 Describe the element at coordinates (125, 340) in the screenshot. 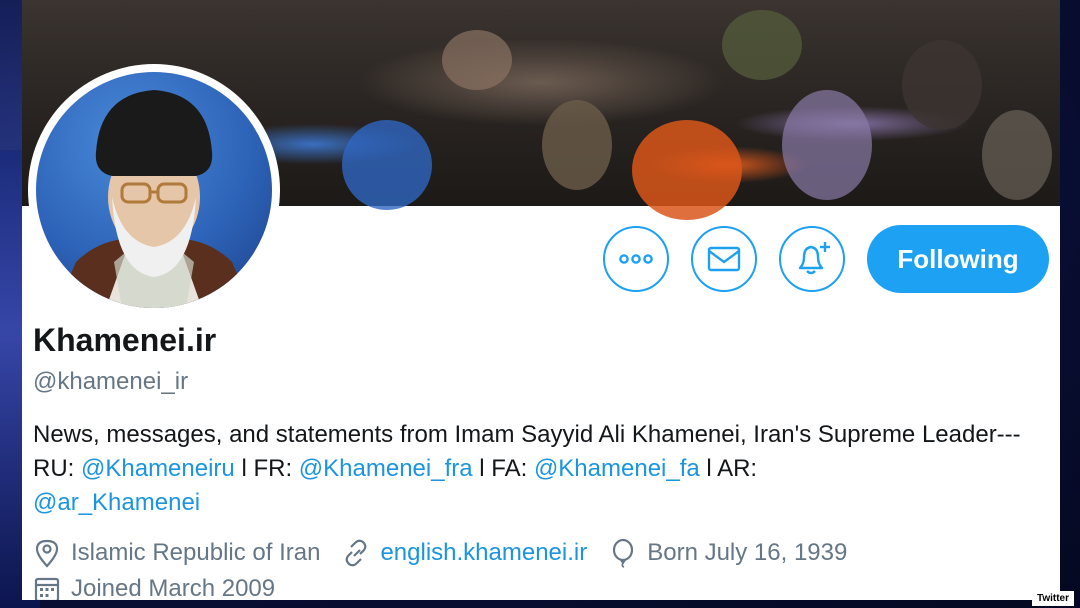

I see `profile-name: Khamenei.ir` at that location.